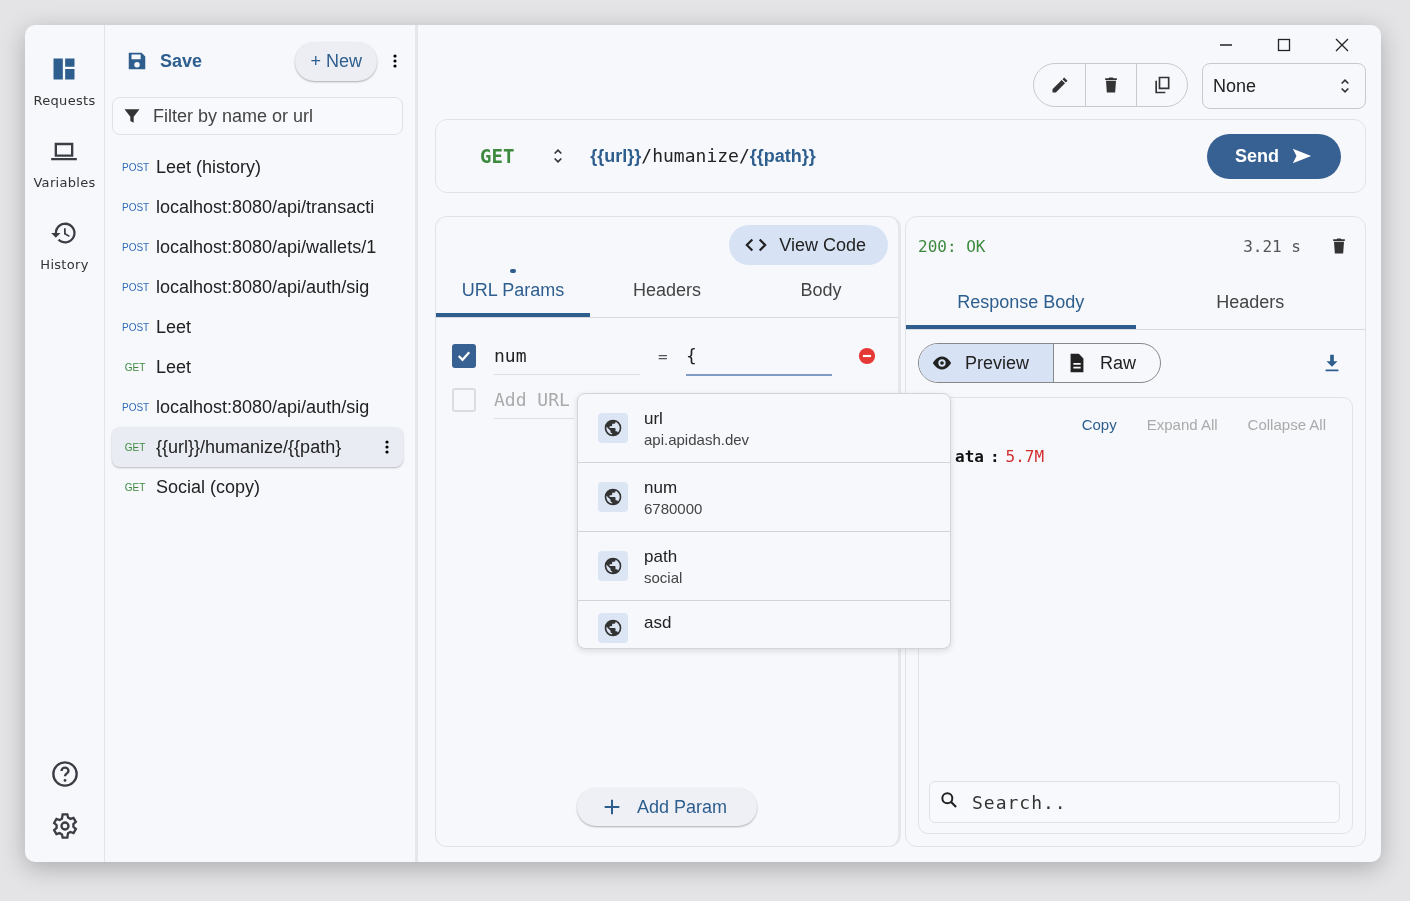 This screenshot has width=1410, height=901. What do you see at coordinates (257, 327) in the screenshot?
I see `request-item: POST Leet` at bounding box center [257, 327].